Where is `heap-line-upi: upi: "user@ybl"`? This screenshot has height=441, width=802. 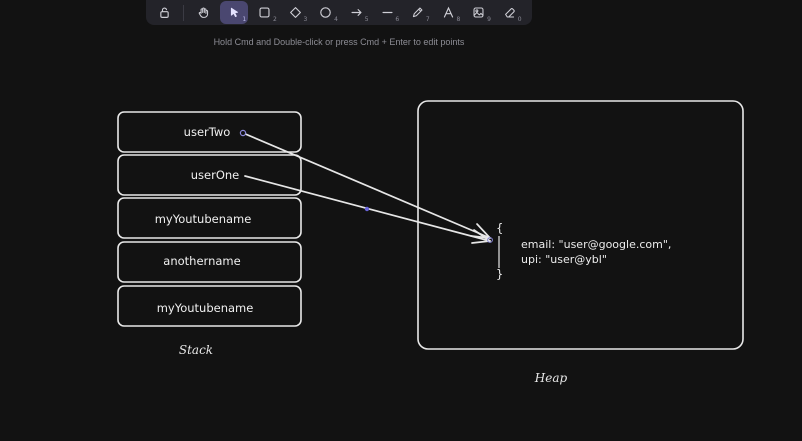
heap-line-upi: upi: "user@ybl" is located at coordinates (564, 259).